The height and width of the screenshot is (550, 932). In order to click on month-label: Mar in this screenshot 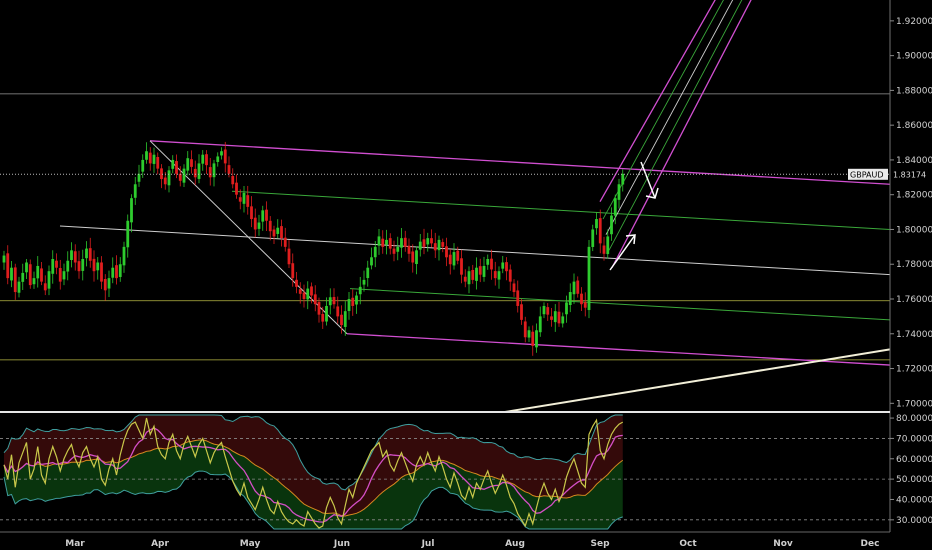, I will do `click(75, 544)`.